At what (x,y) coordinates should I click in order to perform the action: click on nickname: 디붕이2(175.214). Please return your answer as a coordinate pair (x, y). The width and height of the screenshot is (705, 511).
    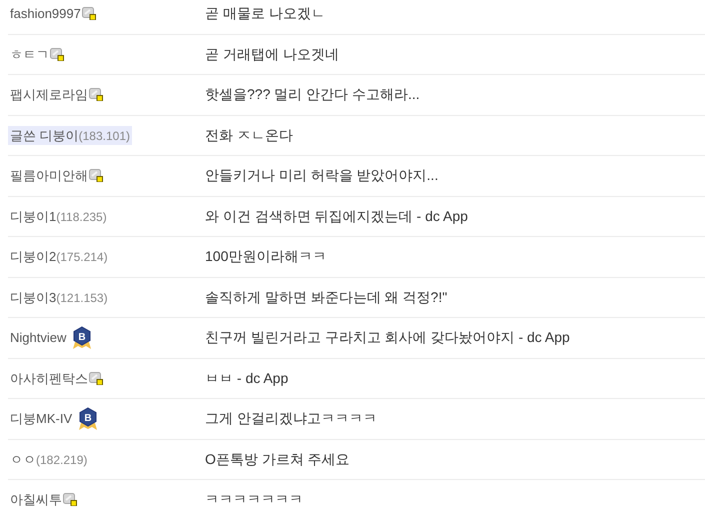
    Looking at the image, I should click on (59, 256).